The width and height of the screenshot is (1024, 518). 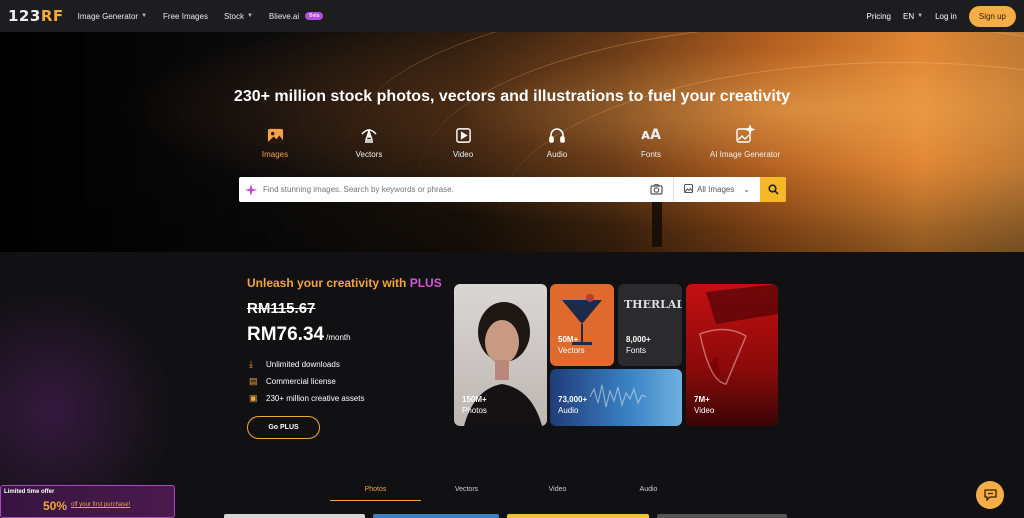 I want to click on category-ai-generator: AI Image Generator, so click(x=745, y=141).